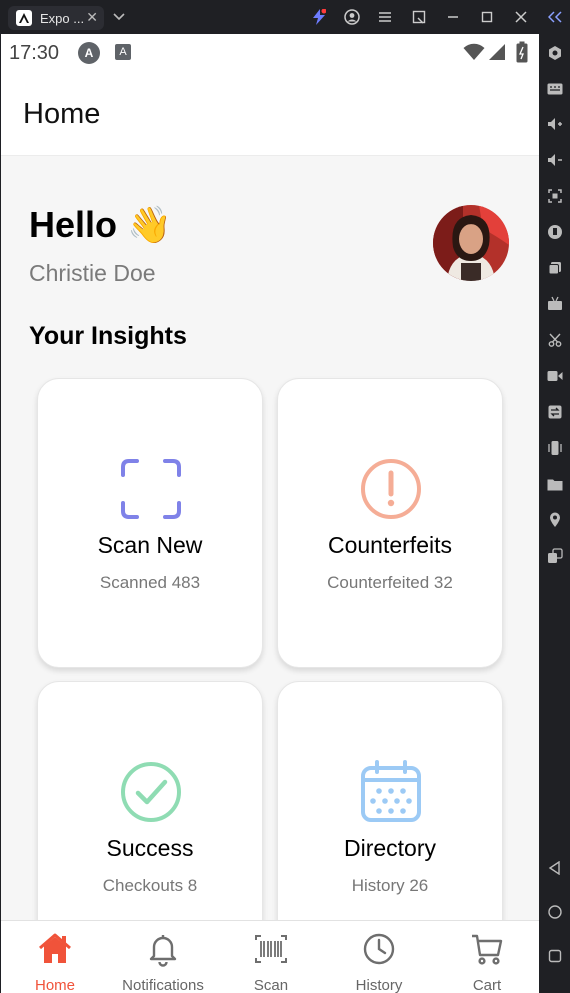 This screenshot has width=570, height=993. I want to click on waving-hand-icon: 👋, so click(149, 224).